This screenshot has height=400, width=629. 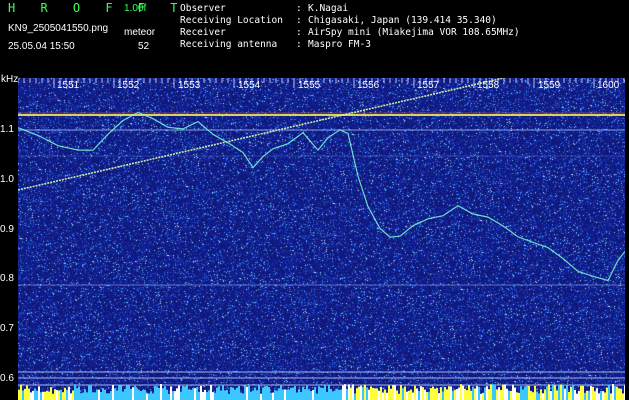 I want to click on y-tick-label: 0.7, so click(x=7, y=328).